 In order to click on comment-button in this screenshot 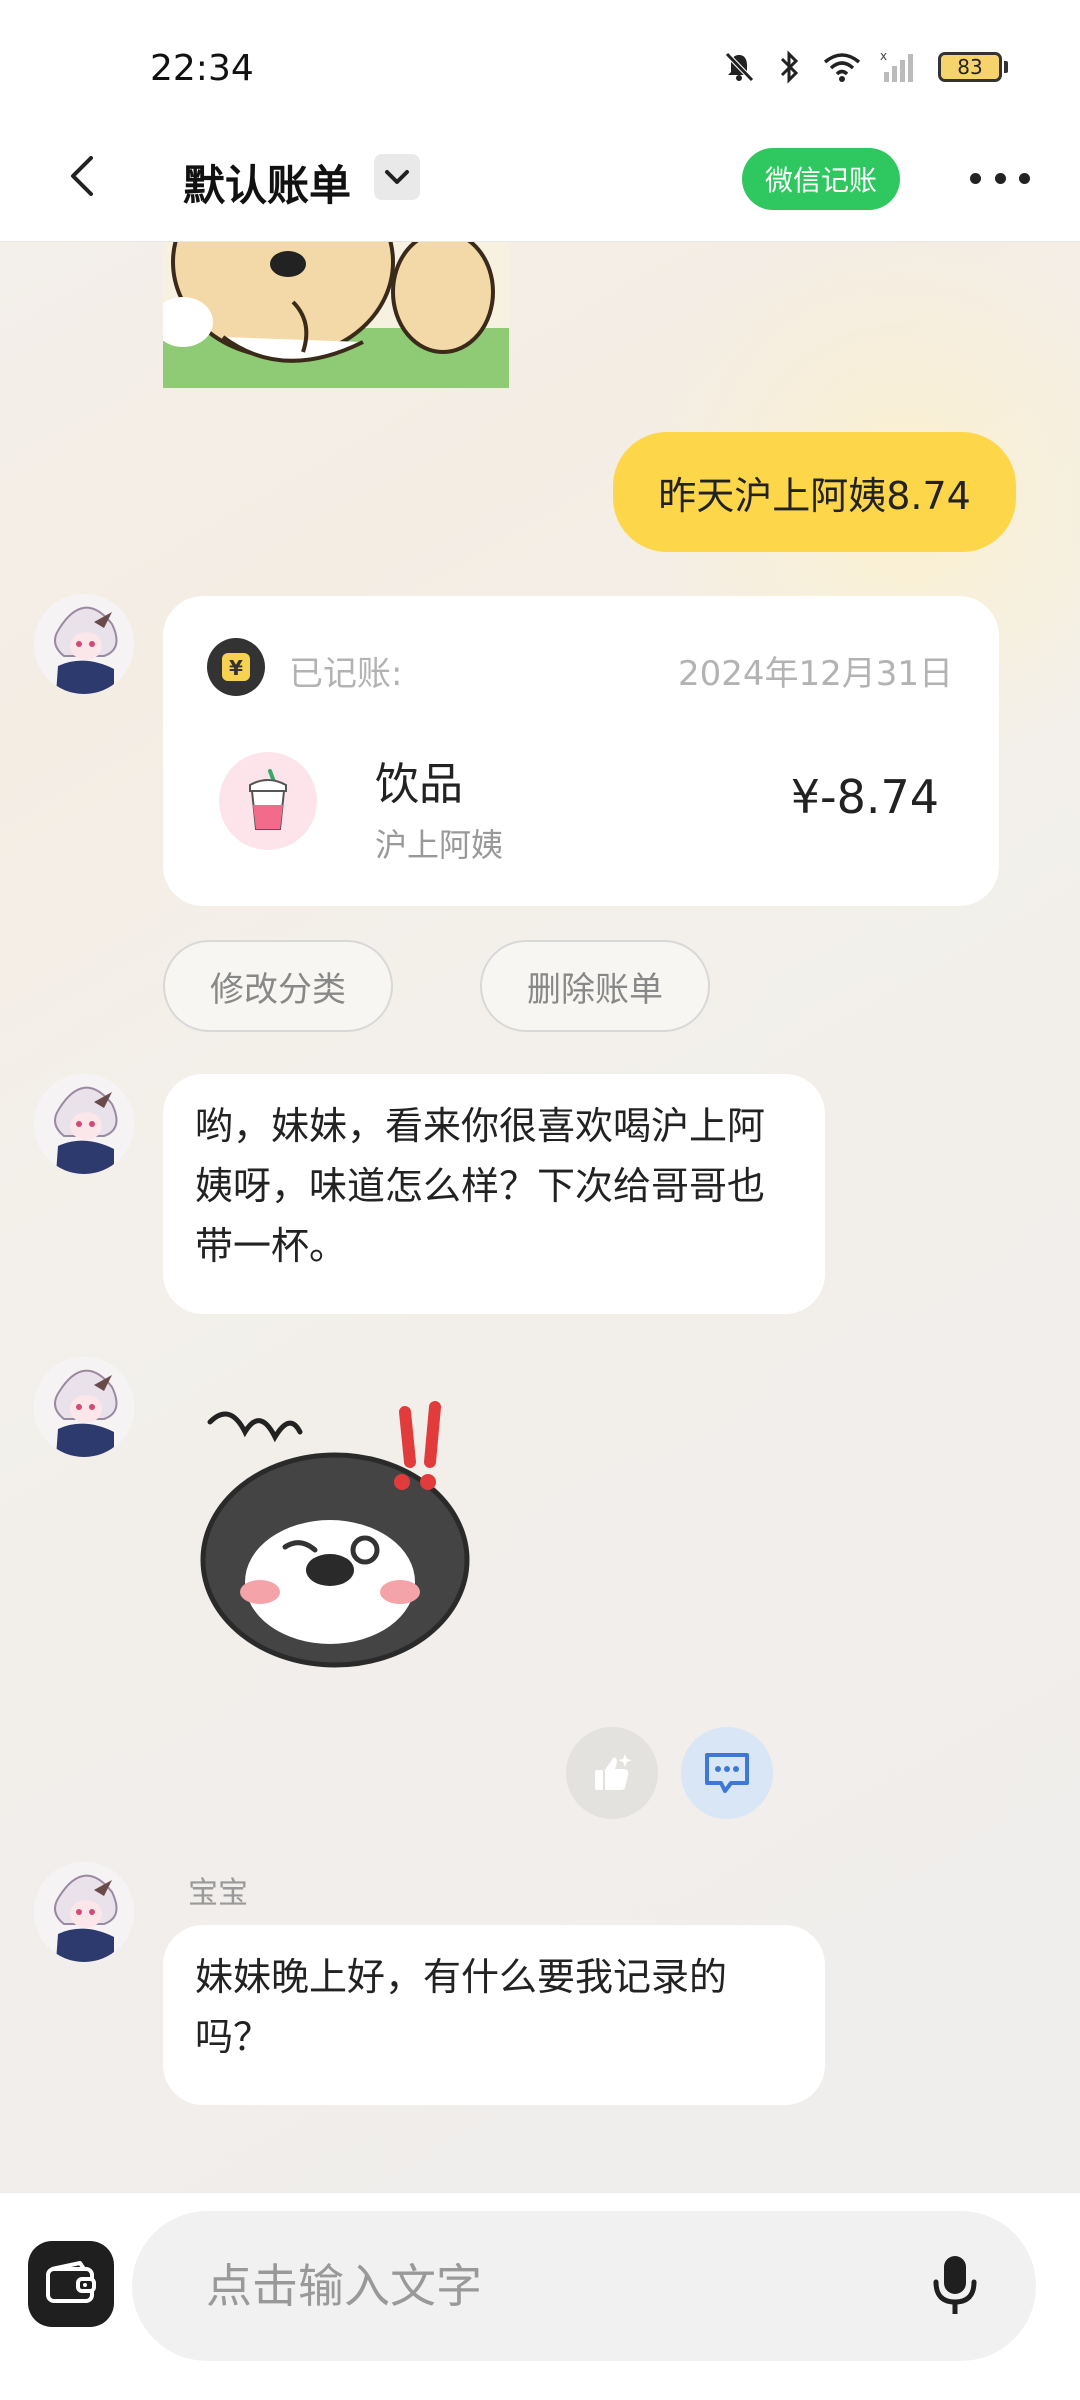, I will do `click(727, 1773)`.